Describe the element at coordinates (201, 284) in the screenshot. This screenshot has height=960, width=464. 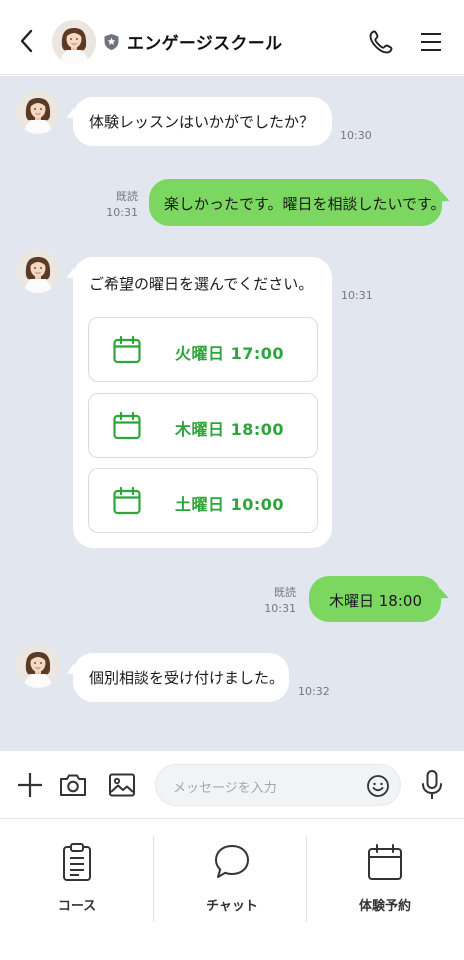
I see `message-text: ご希望の曜日を選んでください。` at that location.